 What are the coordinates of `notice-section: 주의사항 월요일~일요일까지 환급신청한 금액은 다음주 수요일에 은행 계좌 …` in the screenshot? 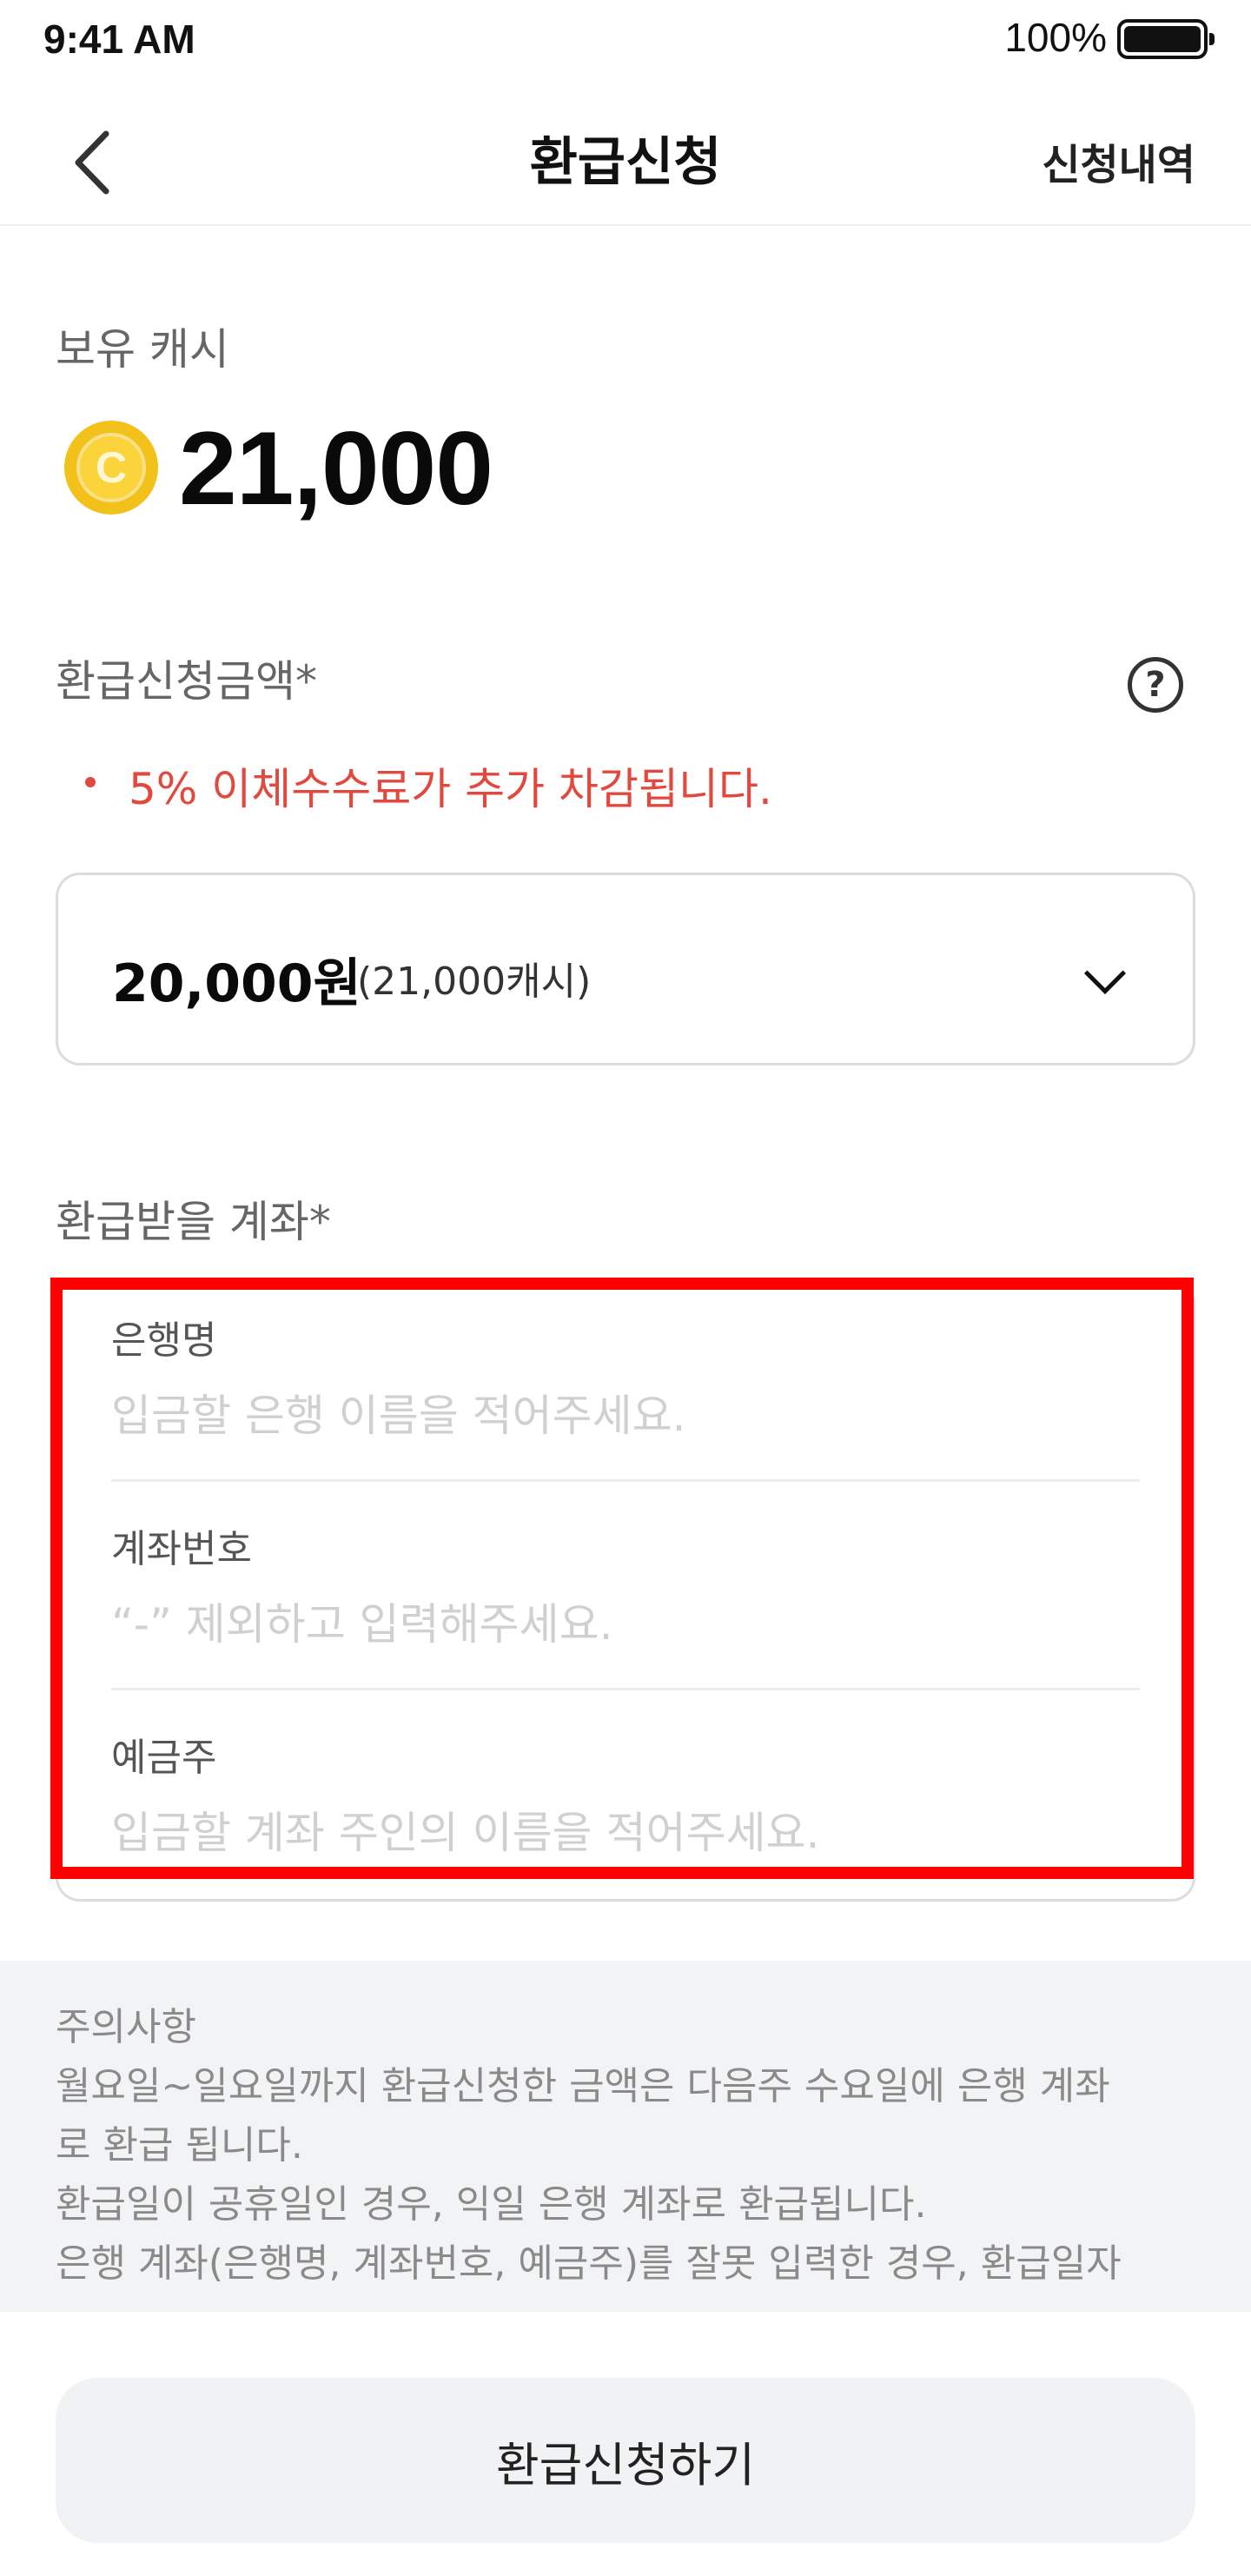 It's located at (625, 2136).